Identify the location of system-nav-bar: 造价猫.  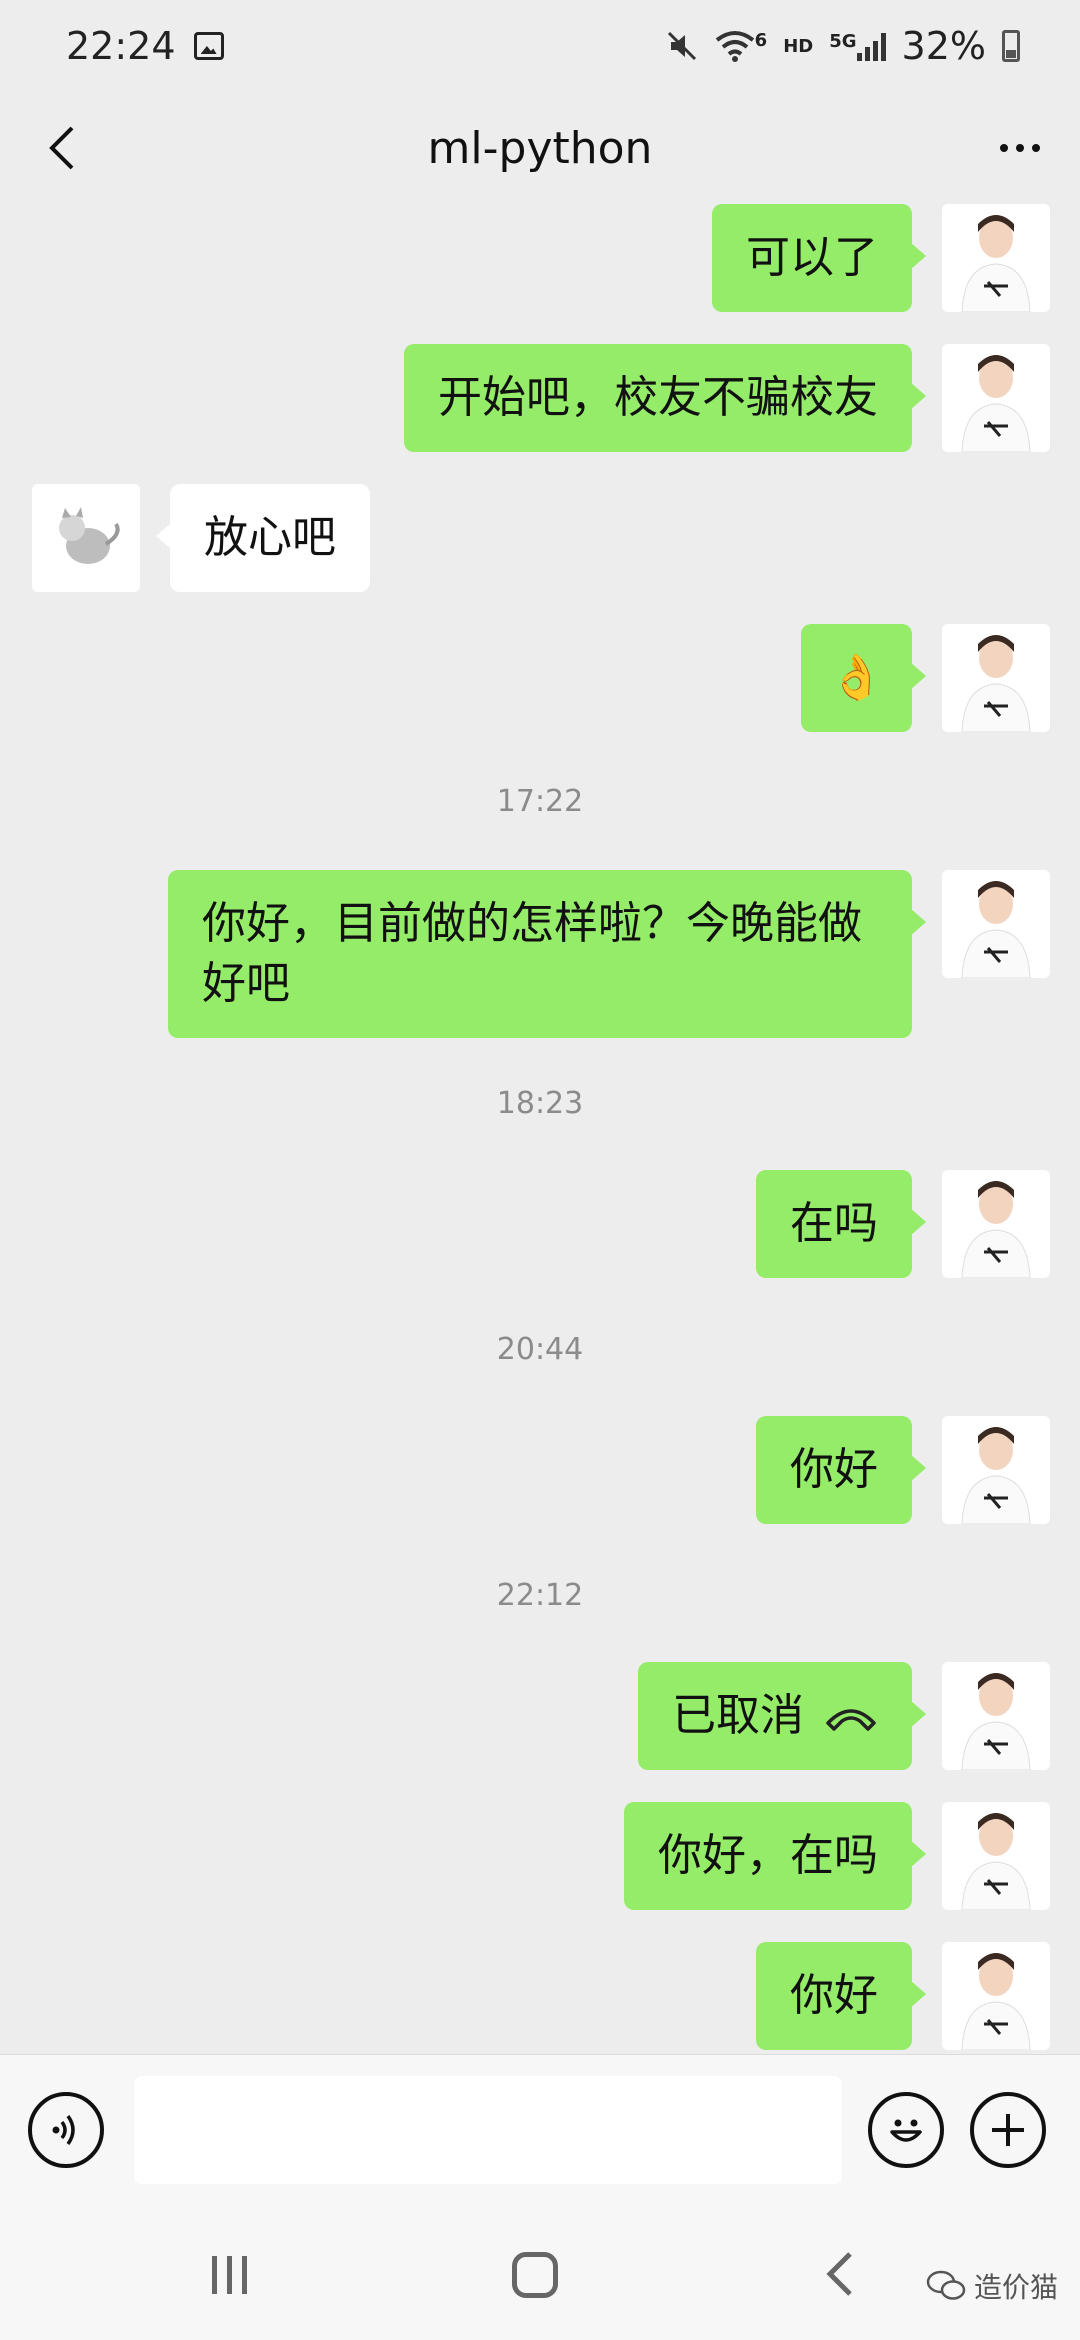
(540, 2272).